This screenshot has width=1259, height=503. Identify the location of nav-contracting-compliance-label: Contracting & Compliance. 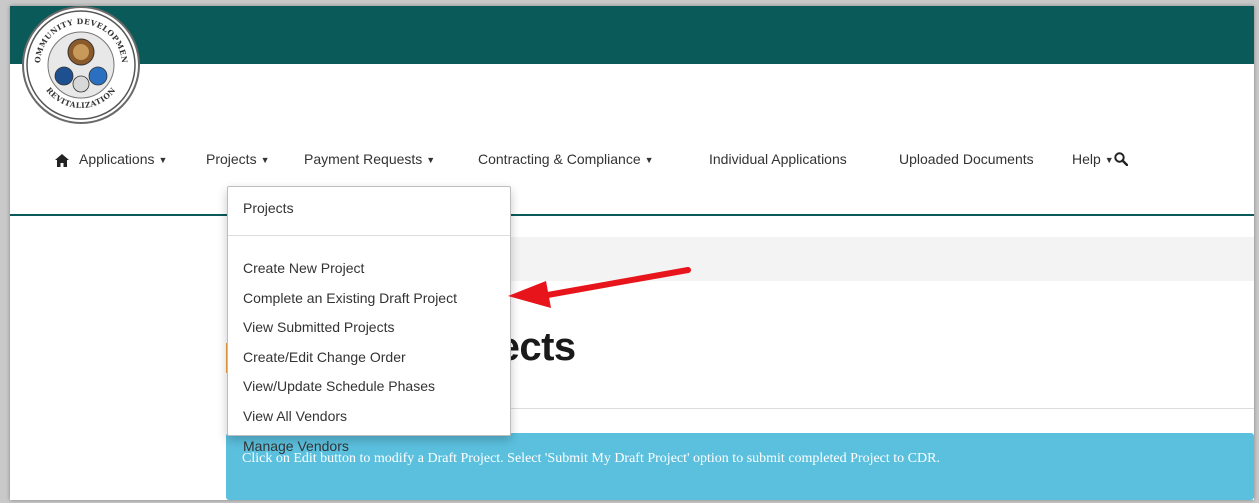
(559, 159).